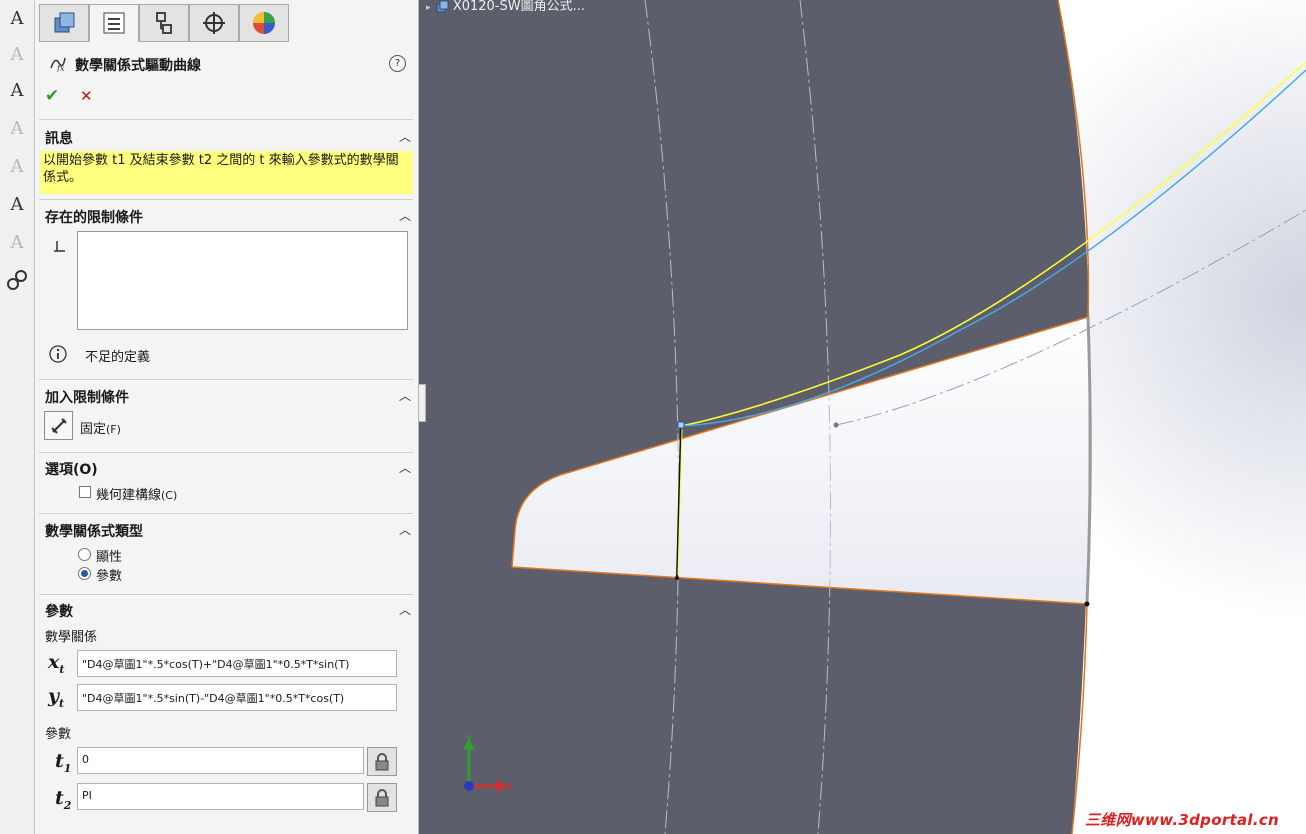 The image size is (1306, 834). I want to click on feature-title: 數學關係式驅動曲線, so click(138, 66).